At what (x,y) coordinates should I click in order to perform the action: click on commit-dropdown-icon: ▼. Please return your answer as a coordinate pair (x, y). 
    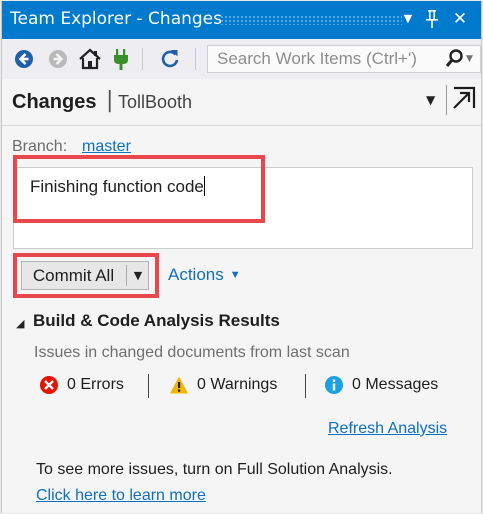
    Looking at the image, I should click on (138, 275).